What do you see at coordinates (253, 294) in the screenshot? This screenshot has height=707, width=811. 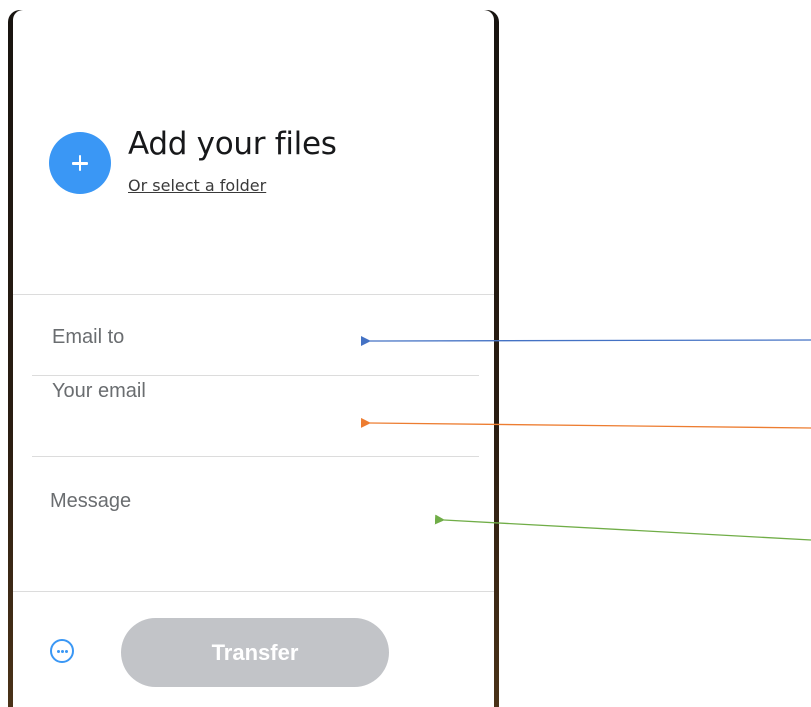 I see `upload-divider` at bounding box center [253, 294].